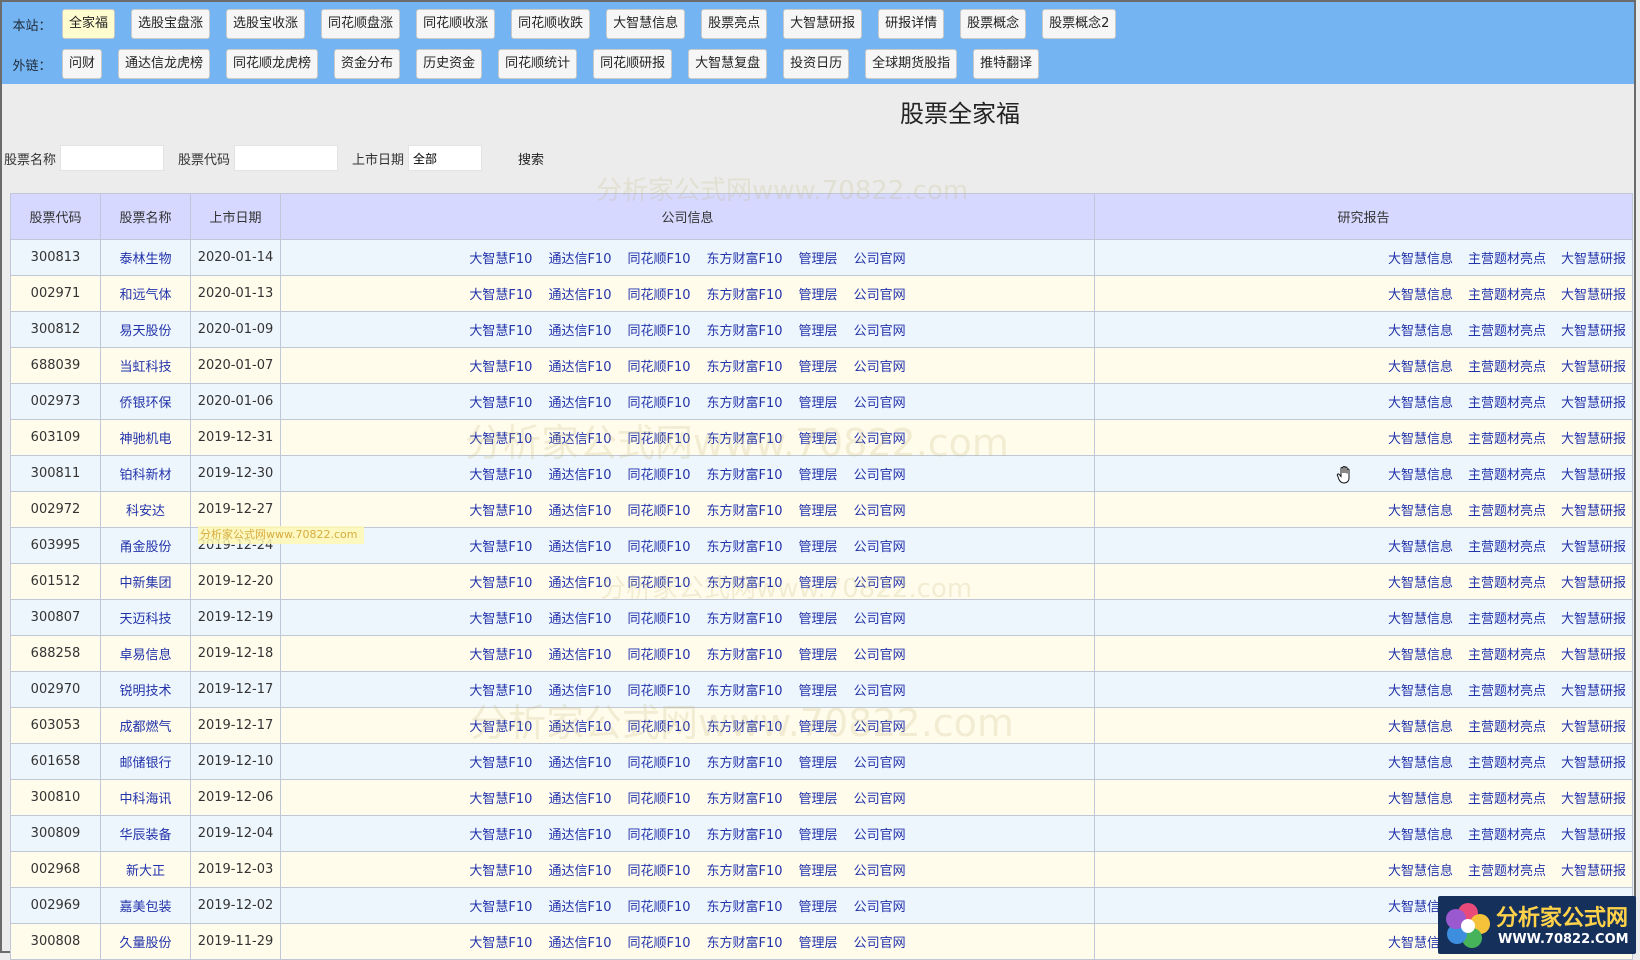 This screenshot has width=1640, height=960. Describe the element at coordinates (145, 511) in the screenshot. I see `stock-name-link: 科安达` at that location.